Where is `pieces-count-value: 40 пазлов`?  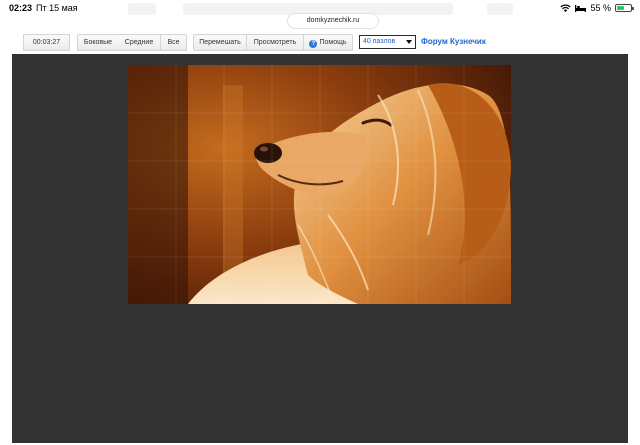
pieces-count-value: 40 пазлов is located at coordinates (379, 41).